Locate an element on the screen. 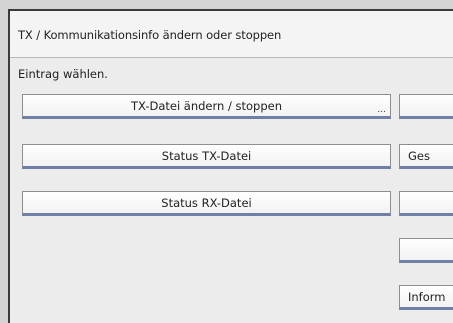 Image resolution: width=453 pixels, height=323 pixels. right-button-5-label: Inform is located at coordinates (427, 296).